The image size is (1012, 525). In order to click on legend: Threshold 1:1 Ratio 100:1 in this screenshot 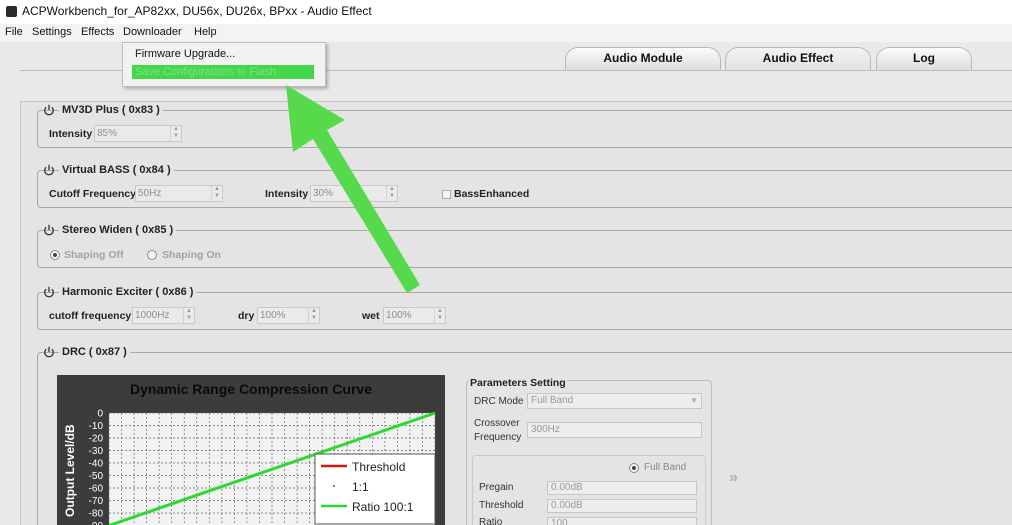, I will do `click(375, 489)`.